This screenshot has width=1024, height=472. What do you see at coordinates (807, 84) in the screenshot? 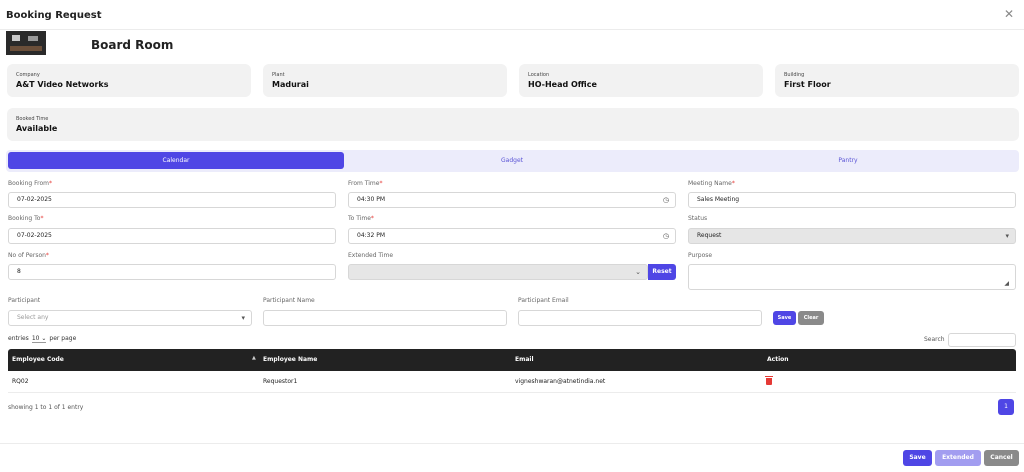
I see `info-card-value: First Floor` at bounding box center [807, 84].